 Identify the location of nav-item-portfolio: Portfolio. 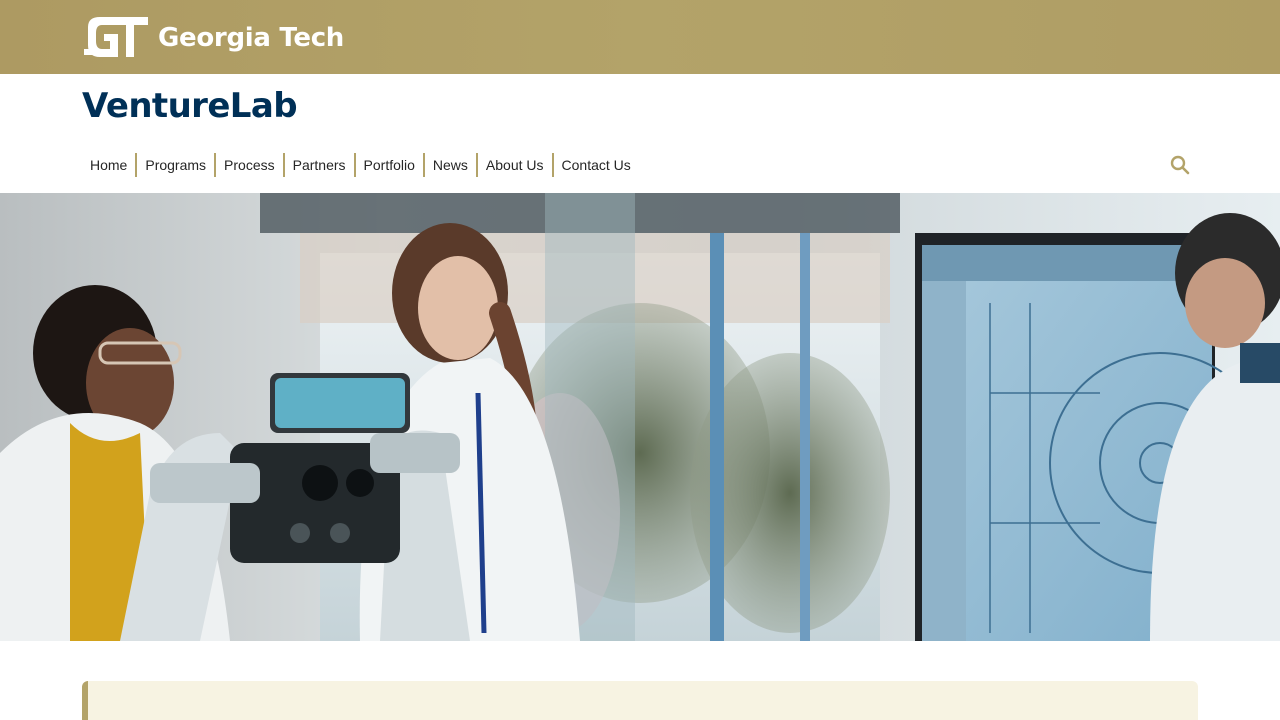
(388, 165).